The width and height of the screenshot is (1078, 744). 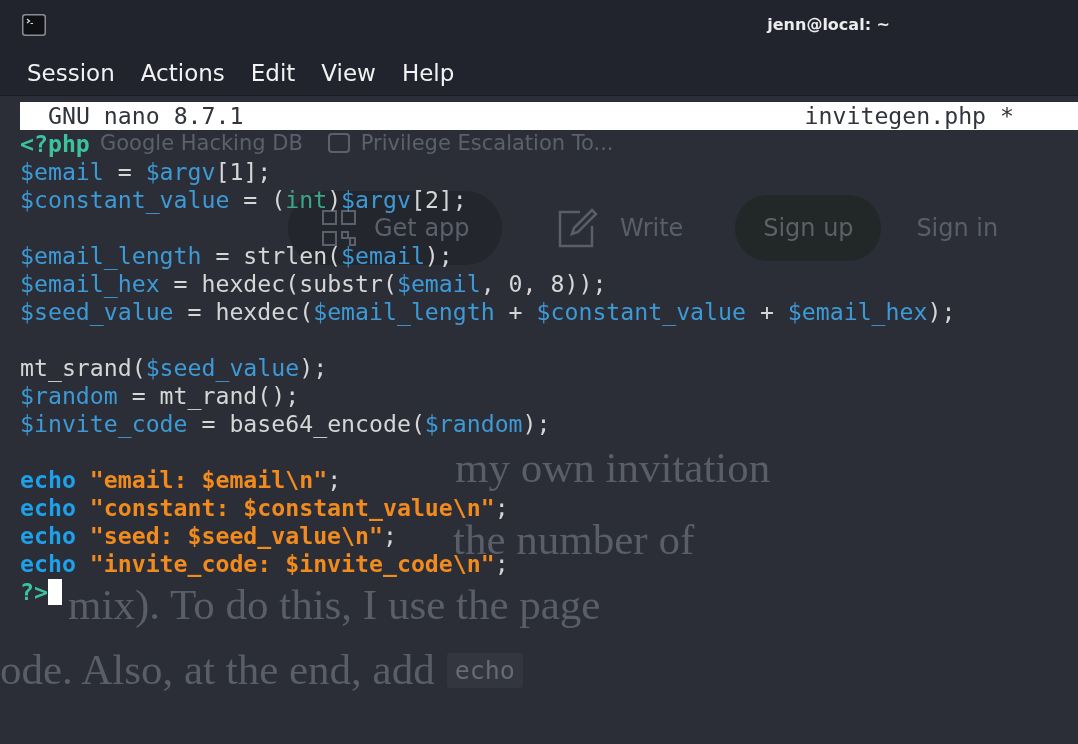 What do you see at coordinates (808, 228) in the screenshot?
I see `faded-pill: Sign up` at bounding box center [808, 228].